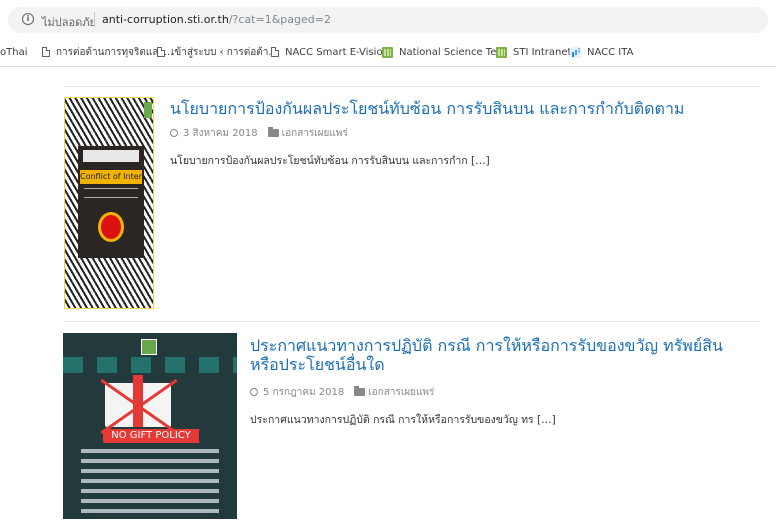  I want to click on bookmark-label: STI Intranet, so click(542, 52).